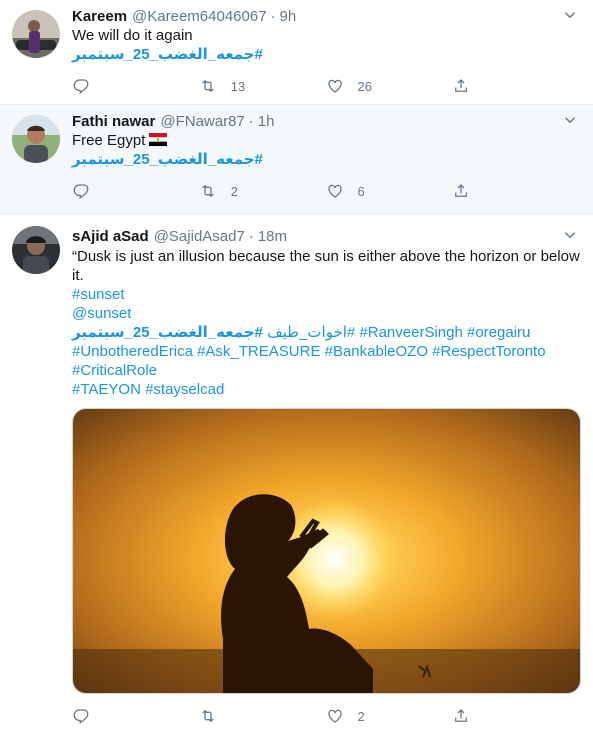  Describe the element at coordinates (361, 716) in the screenshot. I see `like-count: 2` at that location.